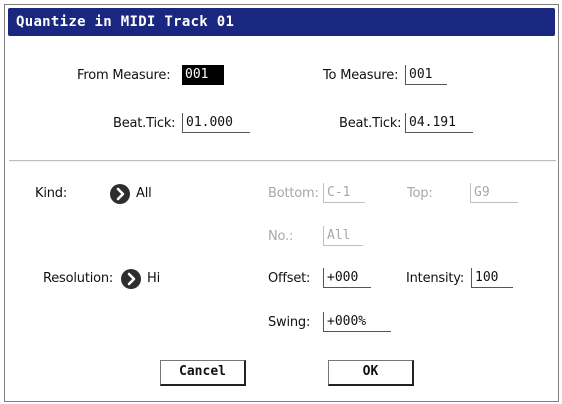  What do you see at coordinates (293, 193) in the screenshot?
I see `bottom-label: Bottom:` at bounding box center [293, 193].